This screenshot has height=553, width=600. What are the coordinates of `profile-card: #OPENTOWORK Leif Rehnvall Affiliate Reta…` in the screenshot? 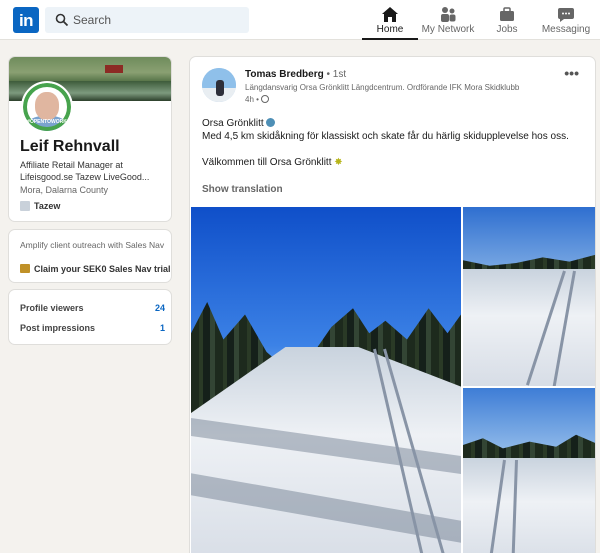 It's located at (90, 139).